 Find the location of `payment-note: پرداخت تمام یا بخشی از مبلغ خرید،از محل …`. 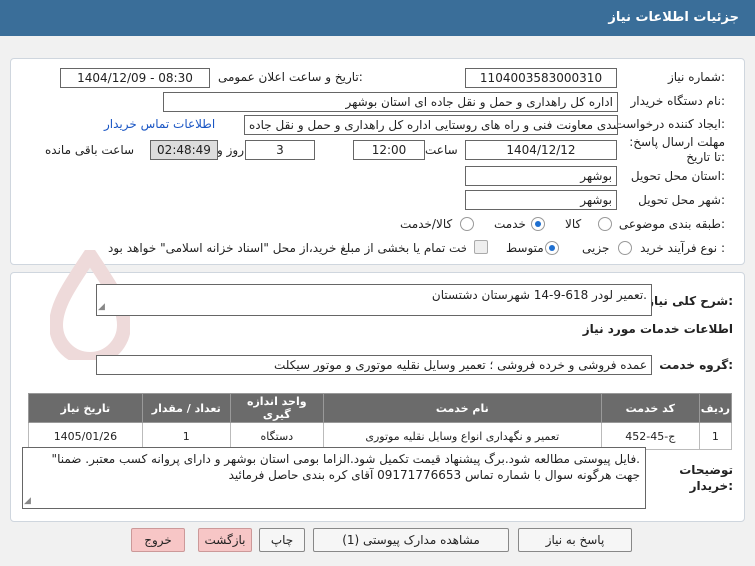

payment-note: پرداخت تمام یا بخشی از مبلغ خرید،از محل … is located at coordinates (287, 248).